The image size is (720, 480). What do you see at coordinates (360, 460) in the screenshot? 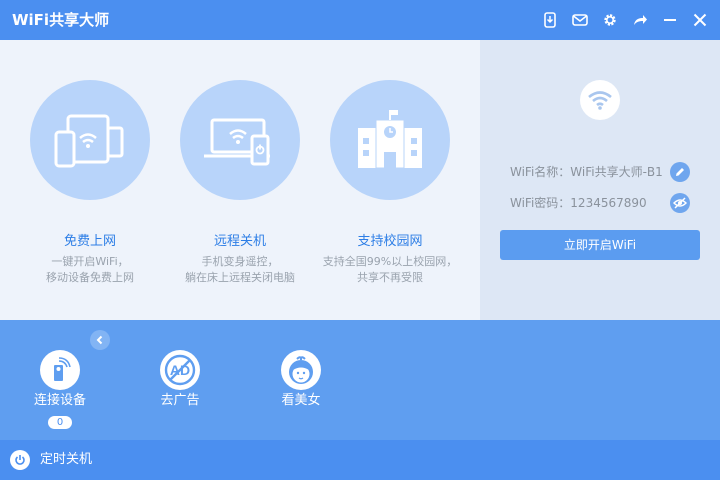
I see `footer-bar` at bounding box center [360, 460].